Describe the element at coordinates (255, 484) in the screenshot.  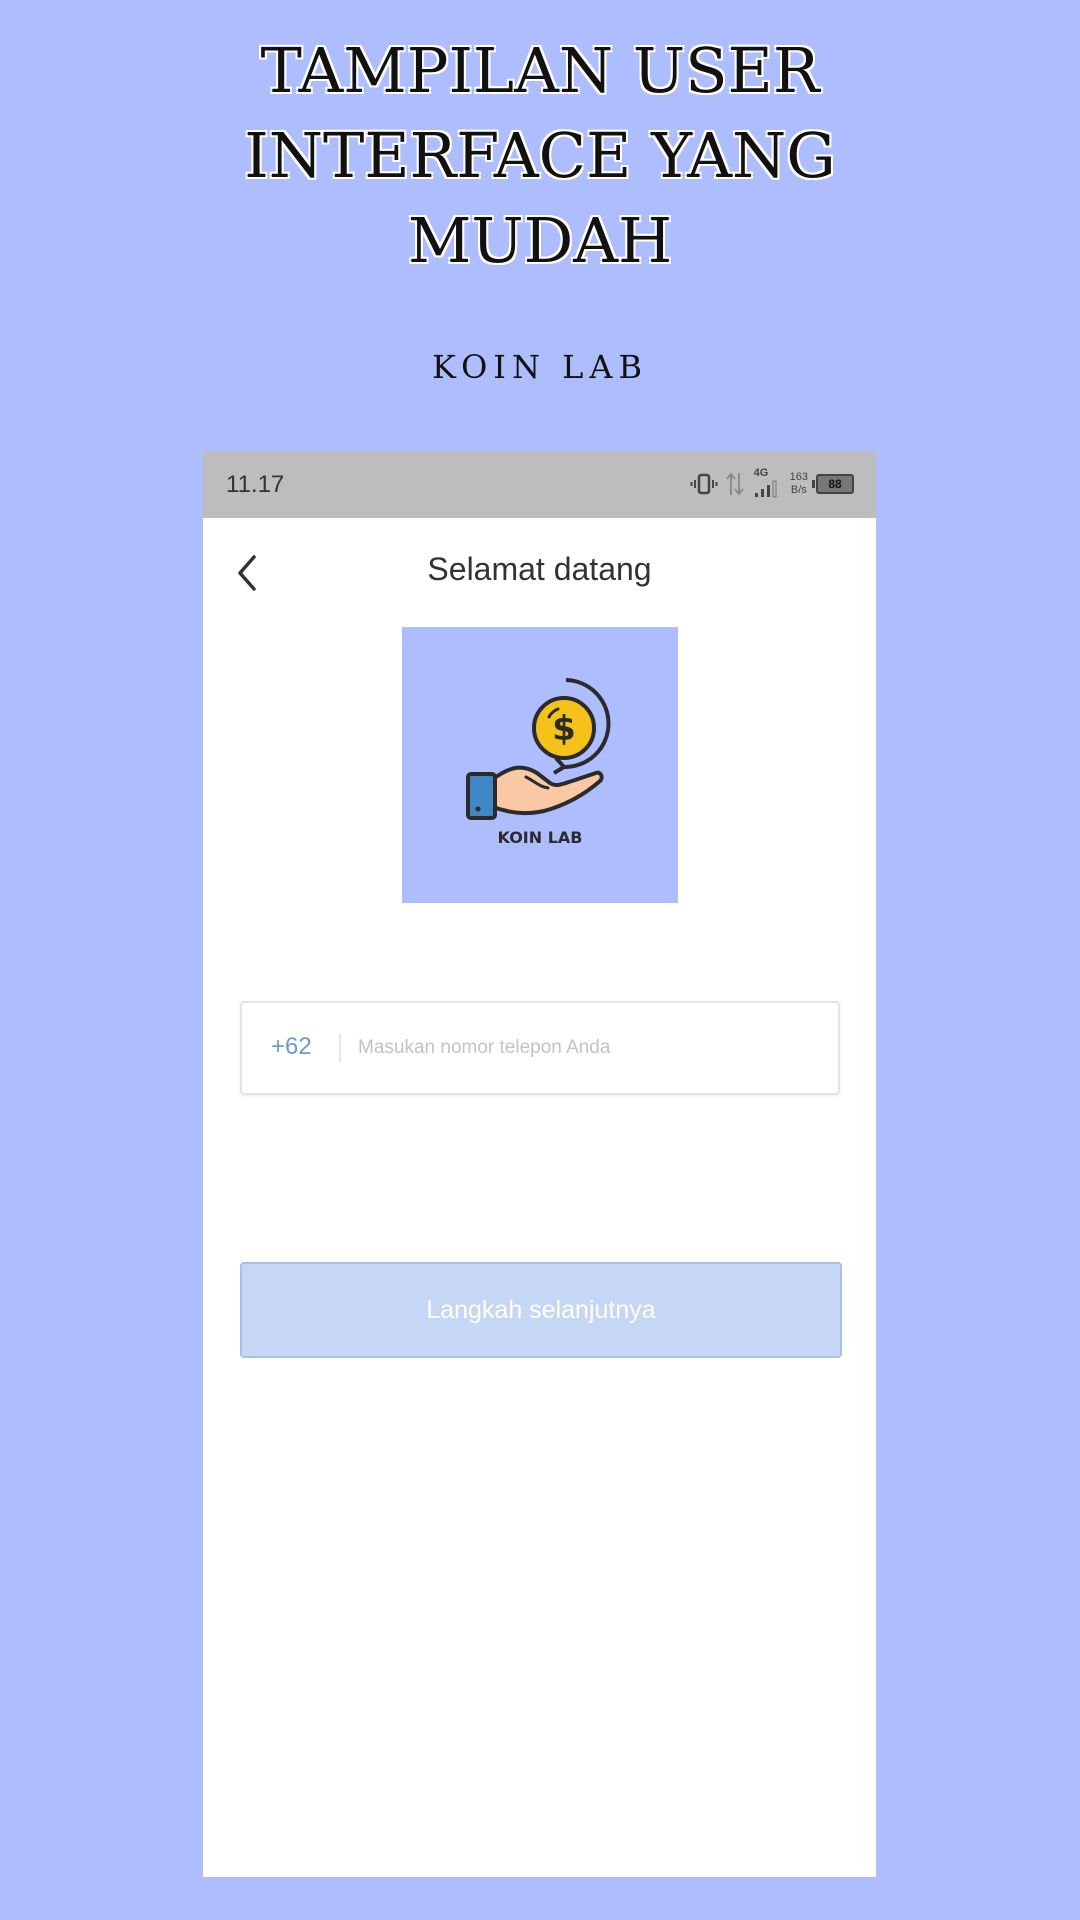
I see `status-time: 11.17` at that location.